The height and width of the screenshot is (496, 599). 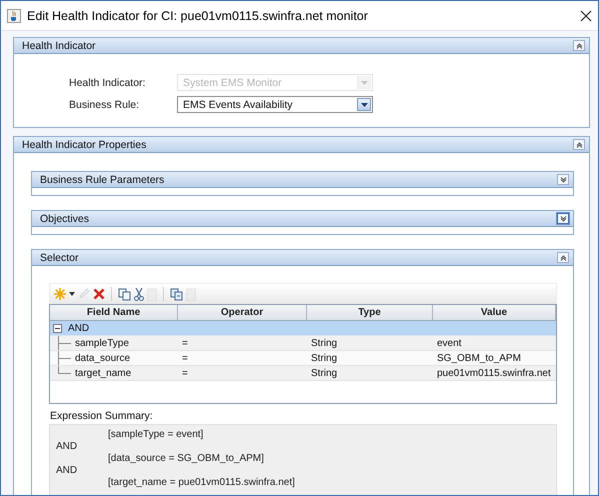 What do you see at coordinates (494, 313) in the screenshot?
I see `column-header: Value` at bounding box center [494, 313].